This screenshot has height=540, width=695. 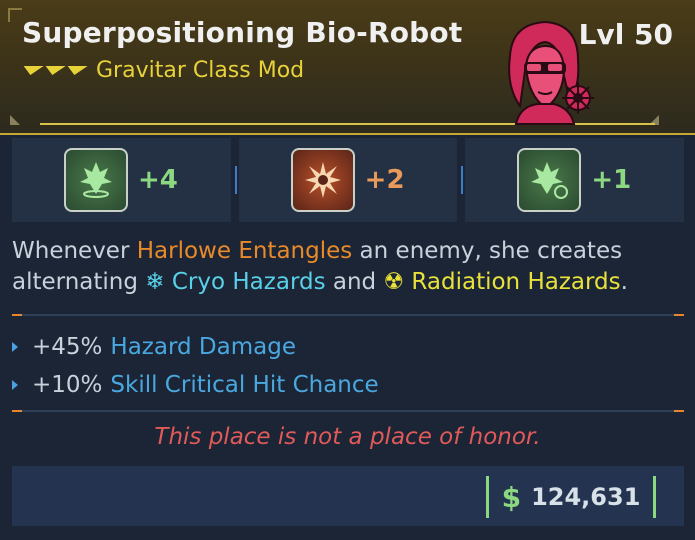 I want to click on item-price: $ 124,631, so click(x=571, y=497).